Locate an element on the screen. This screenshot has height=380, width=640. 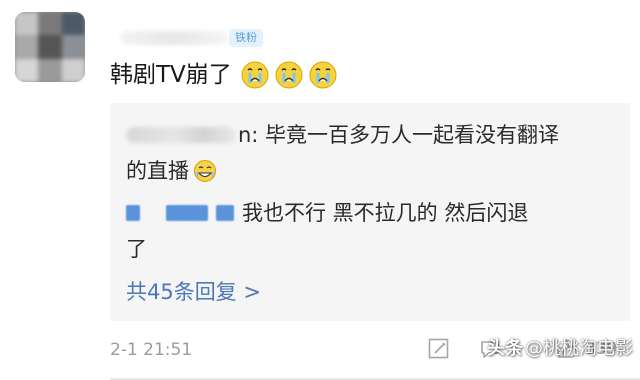
reply-text-3: 我也不行 黑不拉几的 然后闪退 is located at coordinates (385, 213).